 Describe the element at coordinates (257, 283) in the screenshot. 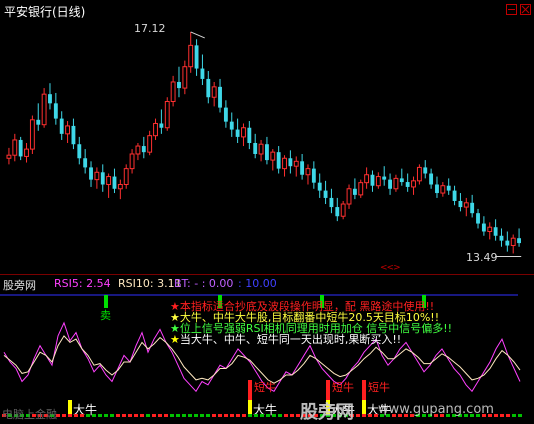

I see `level-value: : 10.00` at that location.